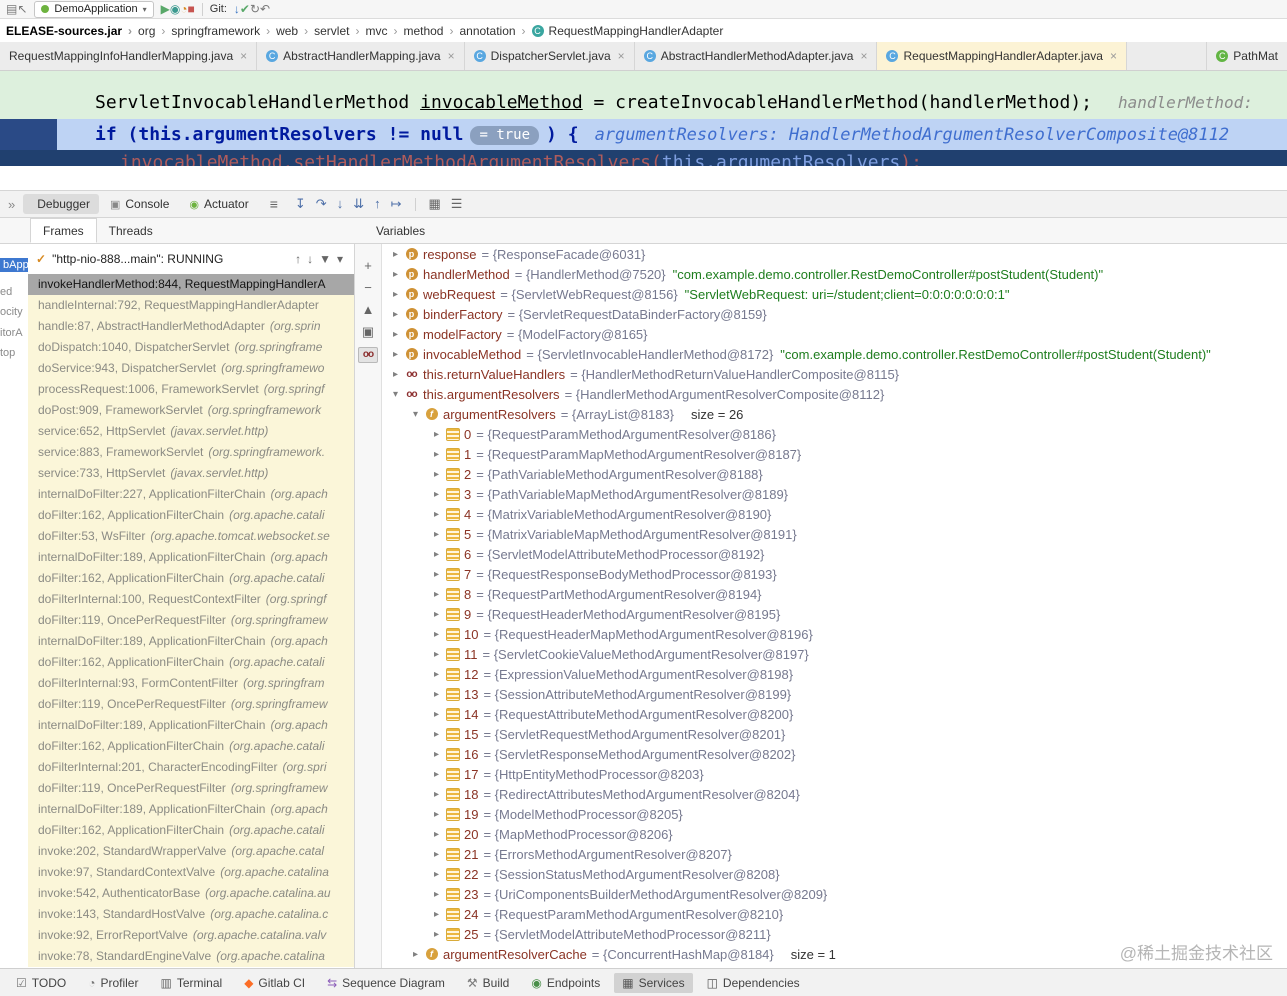 The image size is (1287, 996). I want to click on breadcrumb-item: springframework, so click(223, 31).